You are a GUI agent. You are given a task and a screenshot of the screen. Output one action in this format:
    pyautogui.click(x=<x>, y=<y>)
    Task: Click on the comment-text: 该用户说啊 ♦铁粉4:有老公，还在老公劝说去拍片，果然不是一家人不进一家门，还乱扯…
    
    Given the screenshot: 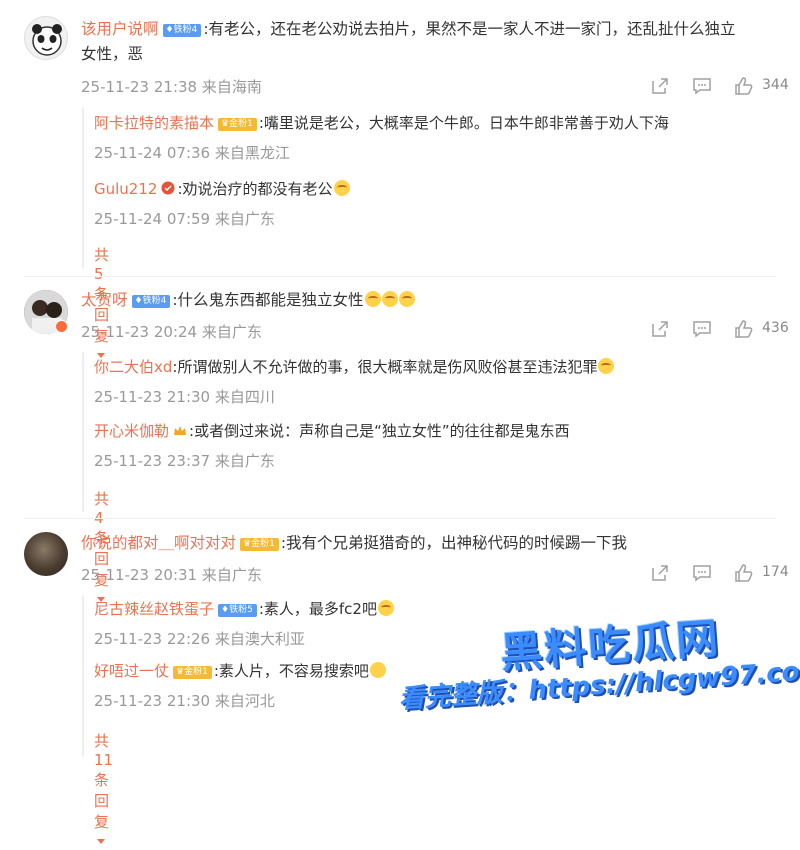 What is the action you would take?
    pyautogui.click(x=408, y=41)
    